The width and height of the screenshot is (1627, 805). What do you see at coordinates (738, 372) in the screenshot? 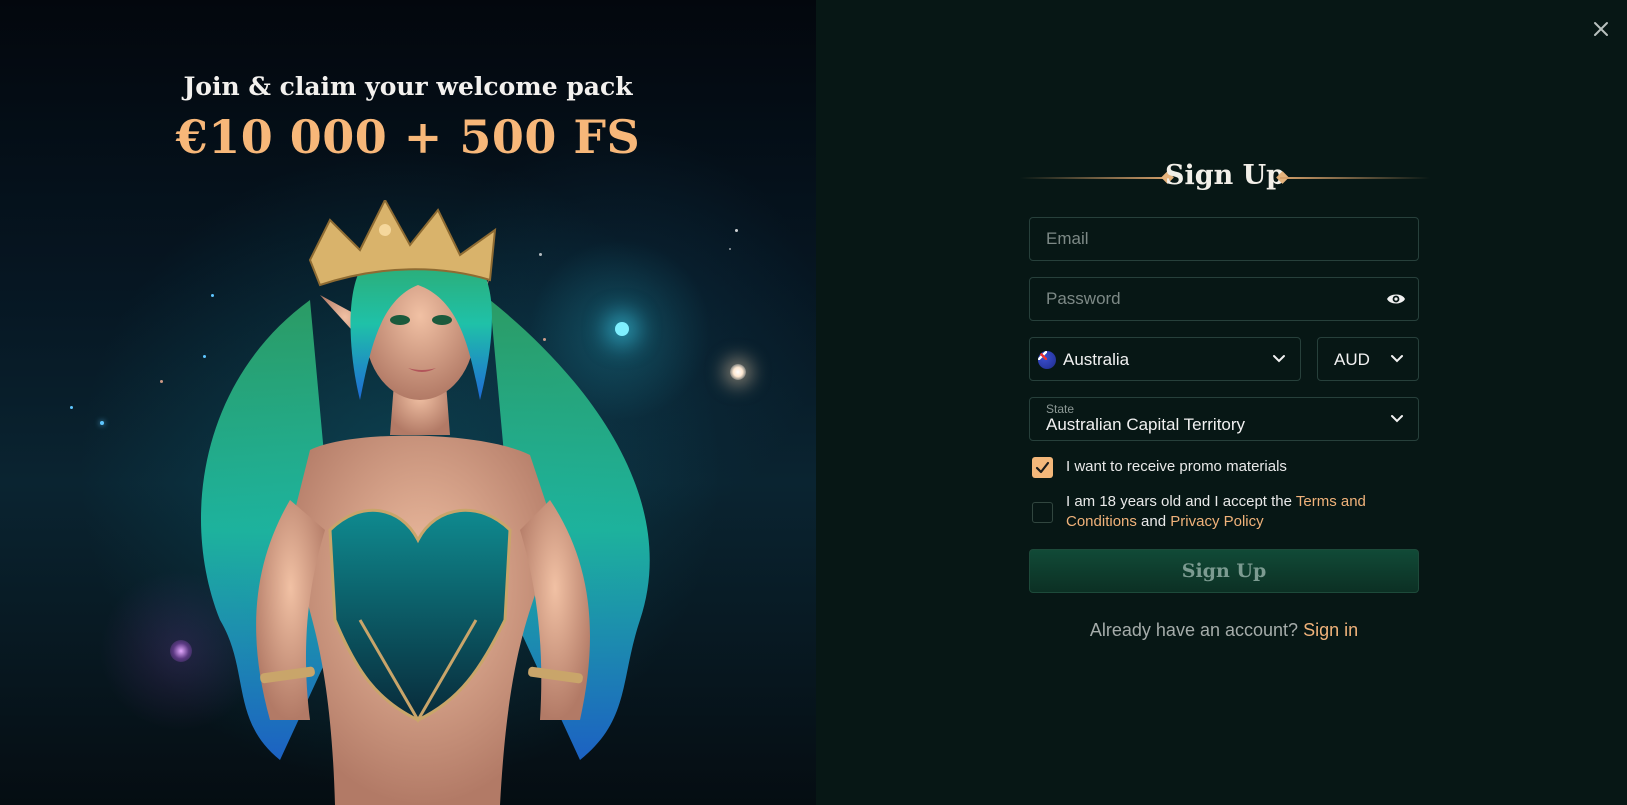
I see `glow-orb` at bounding box center [738, 372].